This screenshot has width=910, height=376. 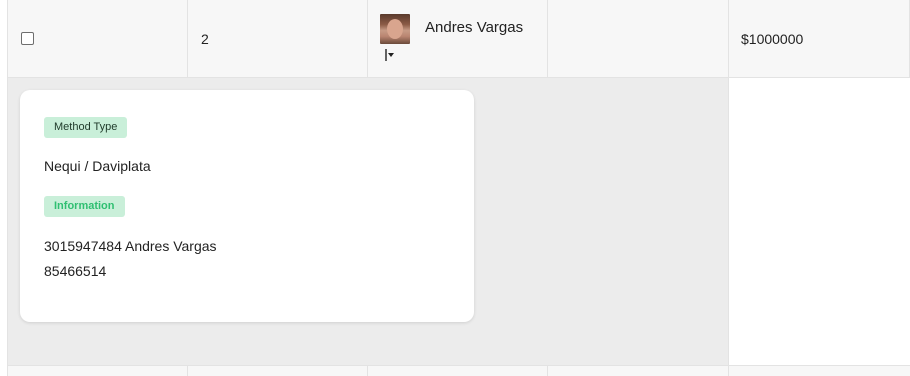 What do you see at coordinates (637, 38) in the screenshot?
I see `status-cell` at bounding box center [637, 38].